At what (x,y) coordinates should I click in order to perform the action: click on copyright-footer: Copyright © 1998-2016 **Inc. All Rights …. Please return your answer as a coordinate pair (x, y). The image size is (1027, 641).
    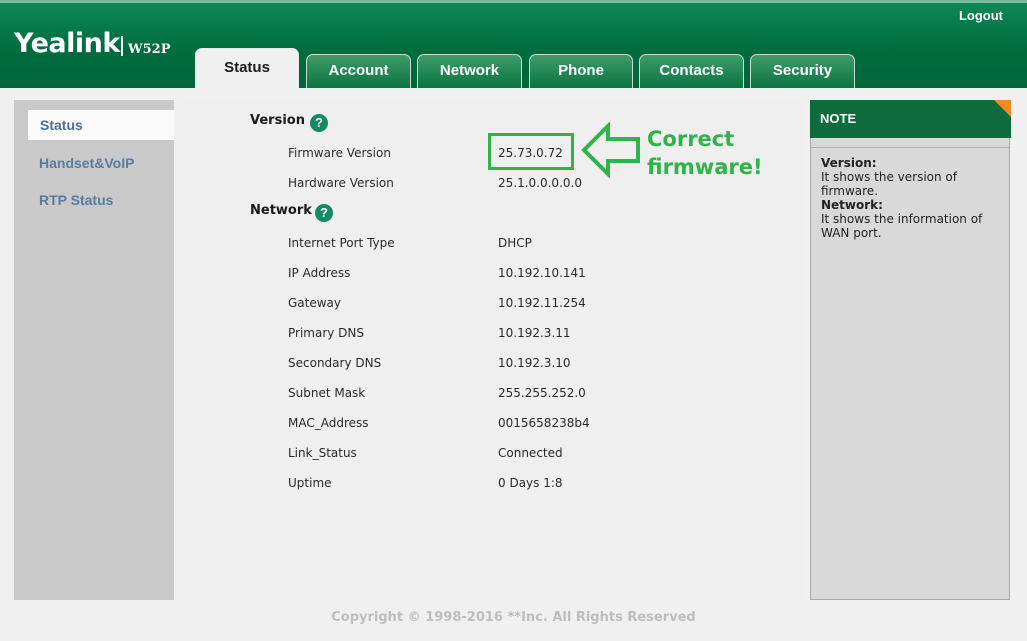
    Looking at the image, I should click on (513, 617).